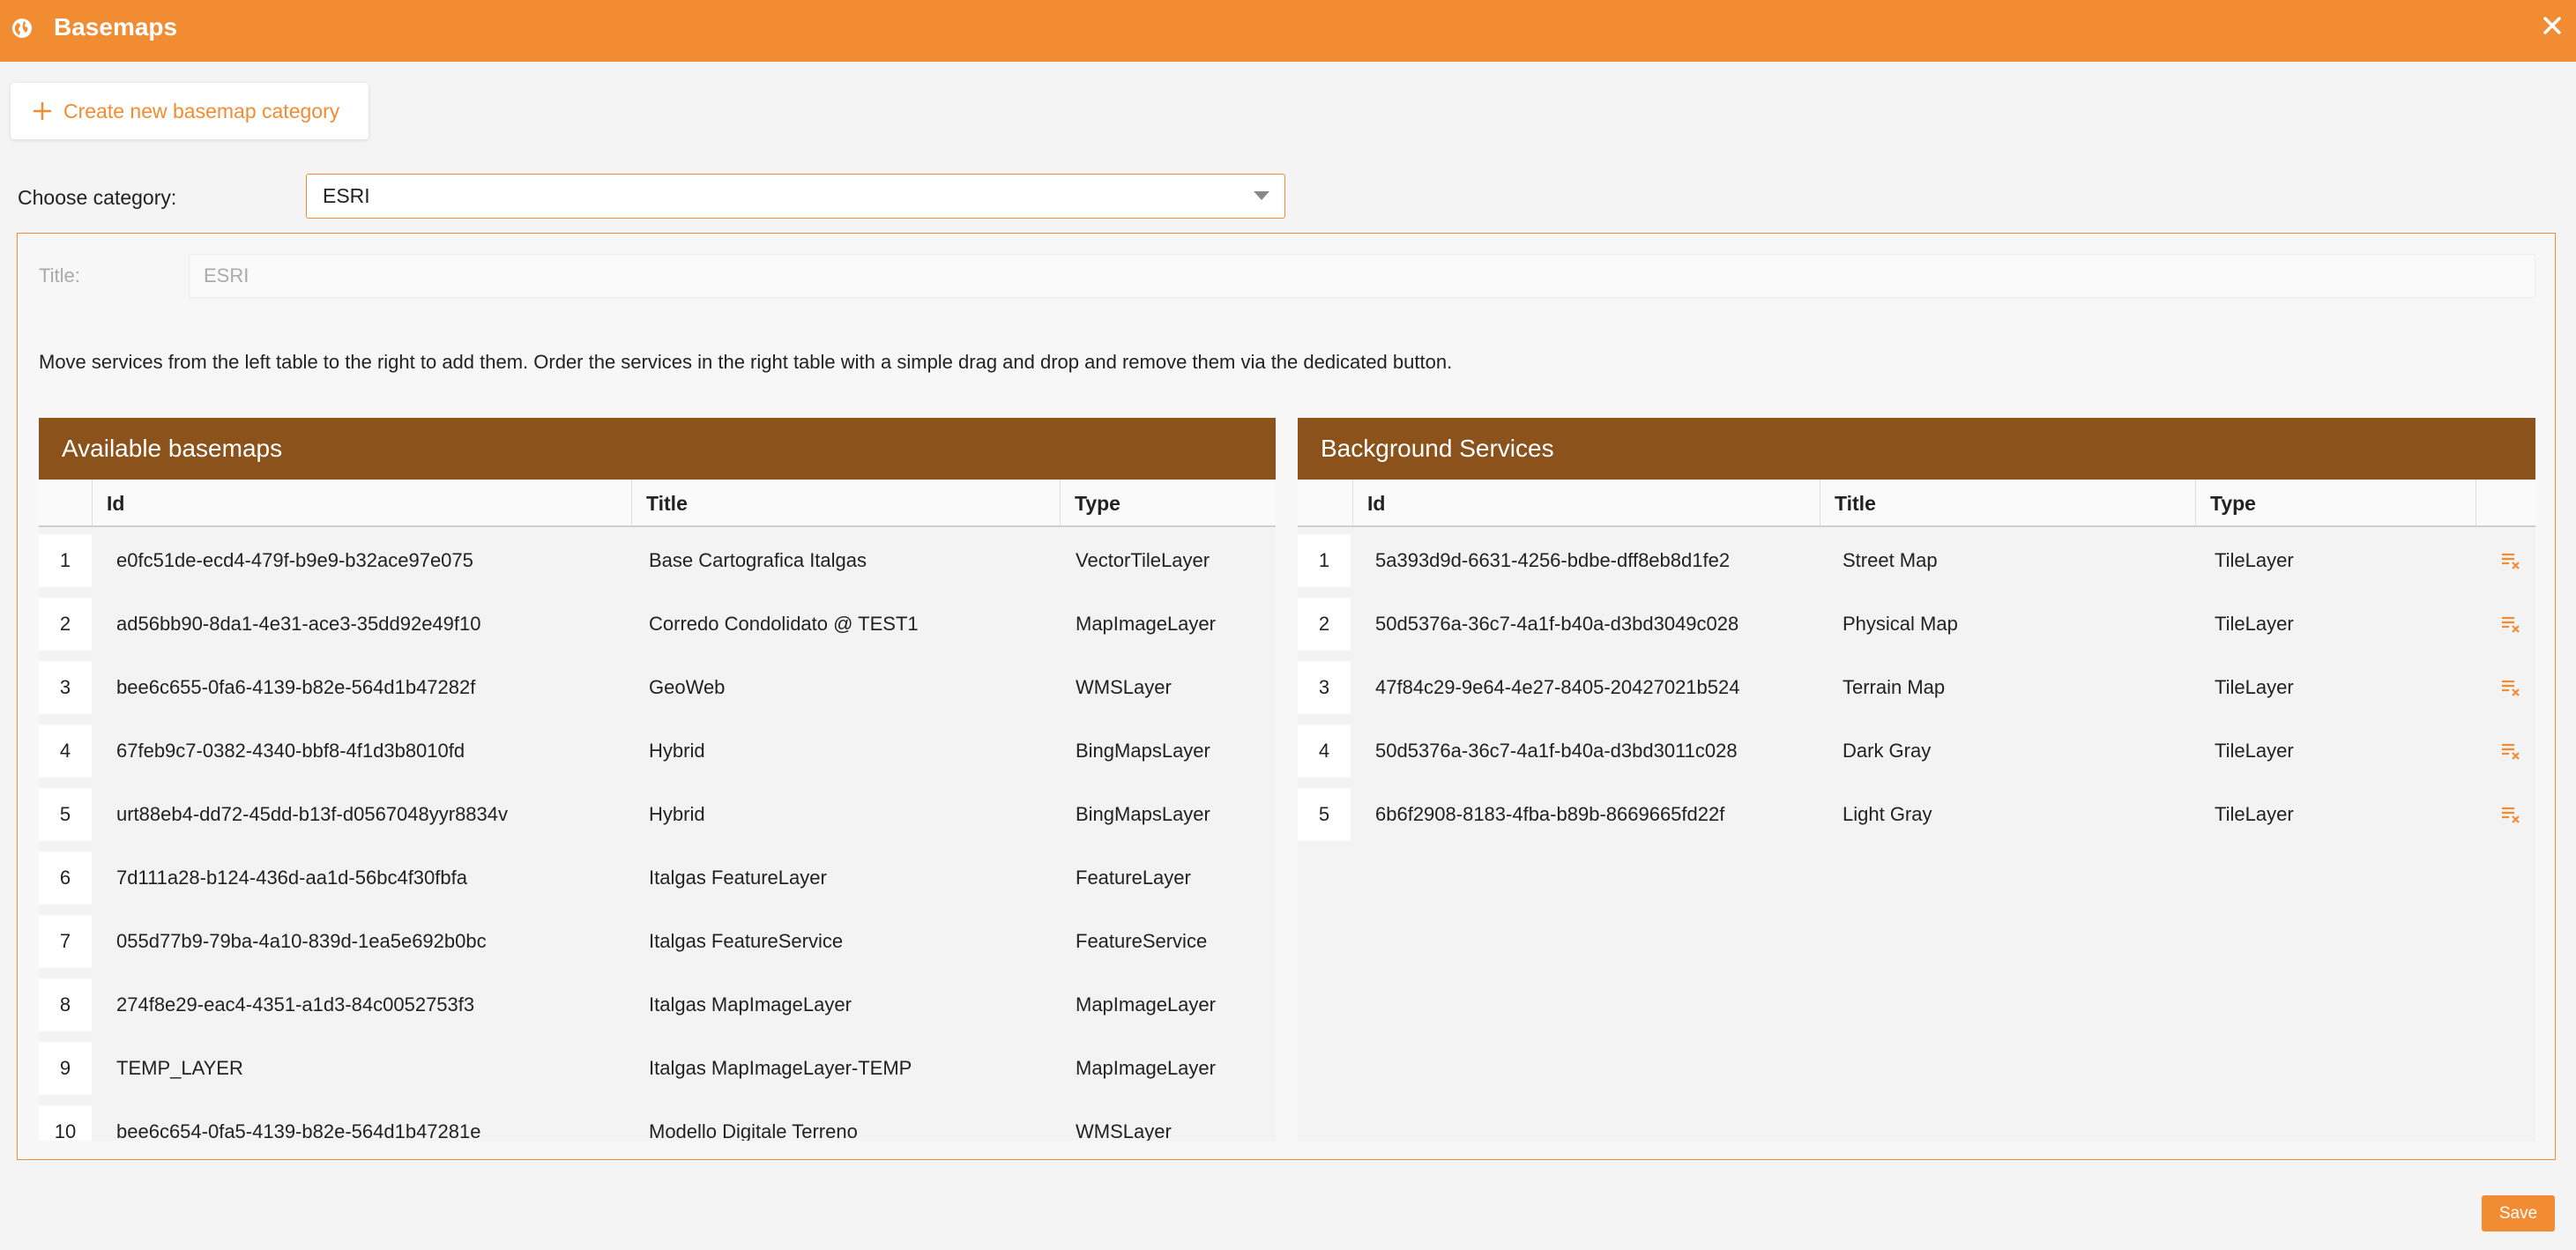  Describe the element at coordinates (65, 942) in the screenshot. I see `row-number: 7` at that location.